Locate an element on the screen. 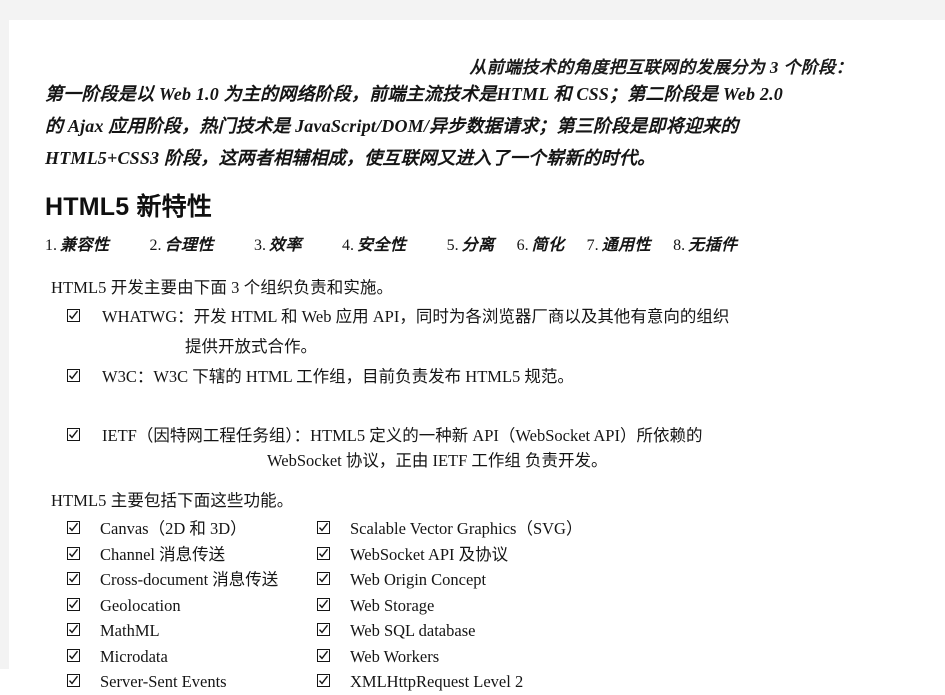  list-item: W3C：W3C 下辖的 HTML 工作组，目前负责发布 HTML5 规范。 is located at coordinates (506, 376).